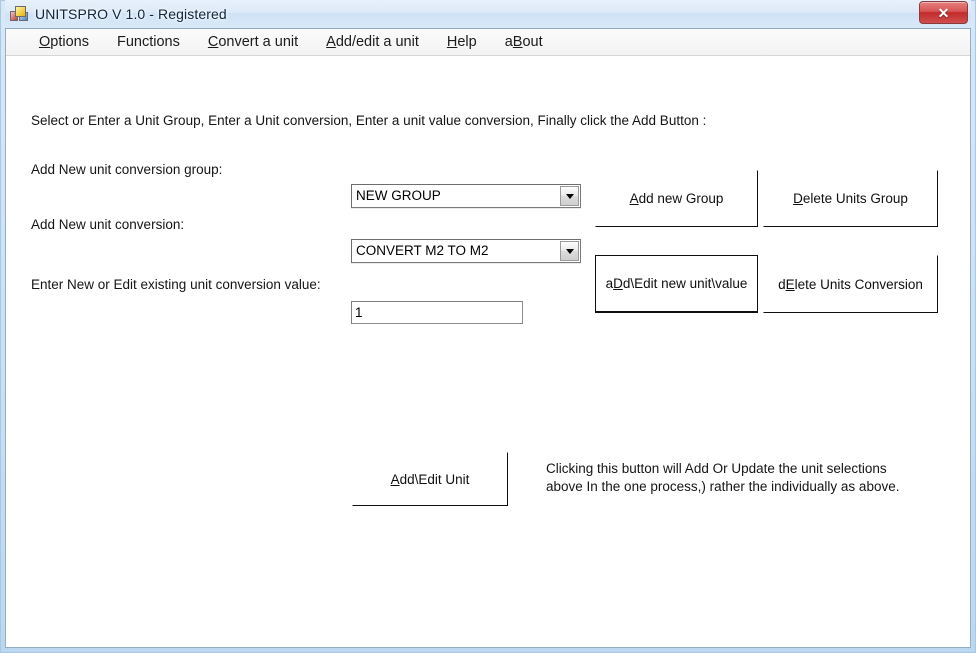  What do you see at coordinates (609, 283) in the screenshot?
I see `button-label-pre: a` at bounding box center [609, 283].